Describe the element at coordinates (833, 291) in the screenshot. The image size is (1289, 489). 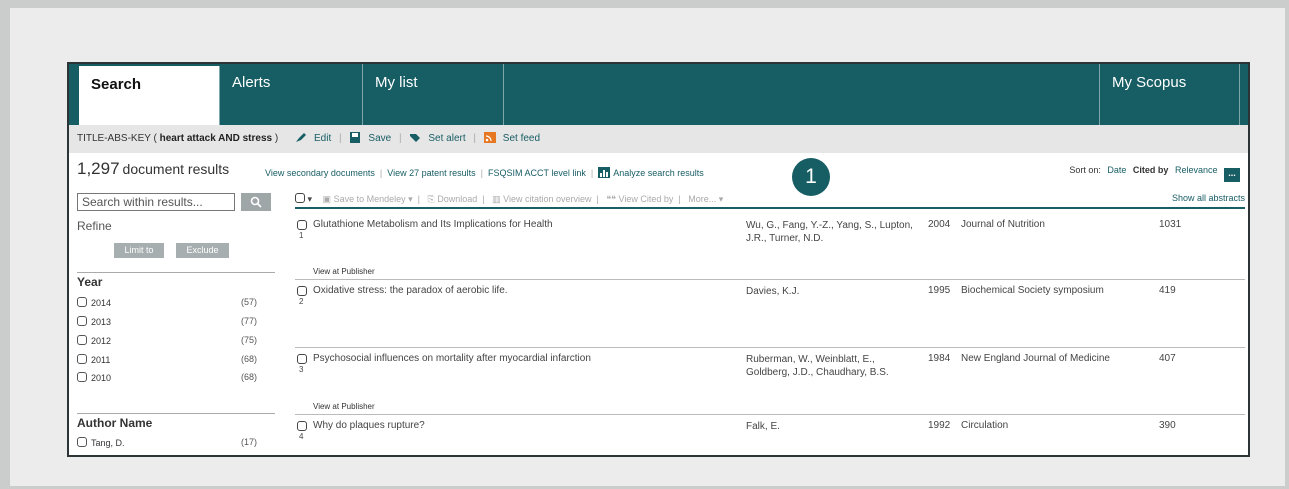
I see `document-authors: Davies, K.J.` at that location.